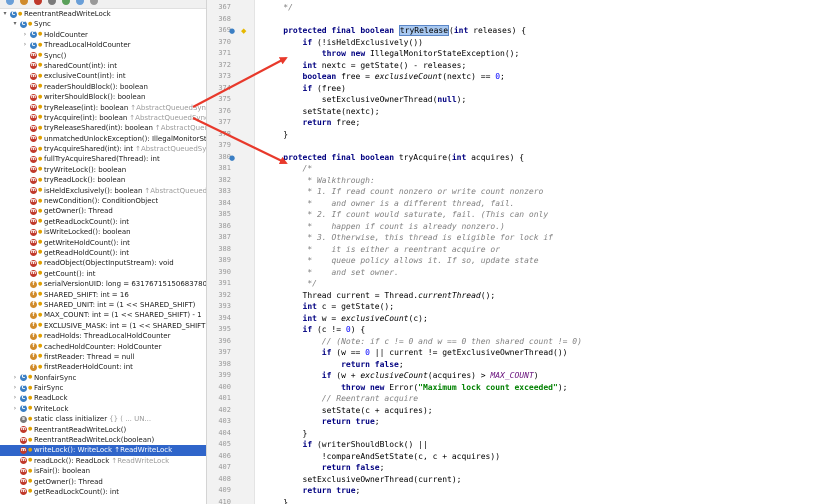 The image size is (820, 504). Describe the element at coordinates (389, 204) in the screenshot. I see `code-line: * and owner is a different thread, fail.` at that location.